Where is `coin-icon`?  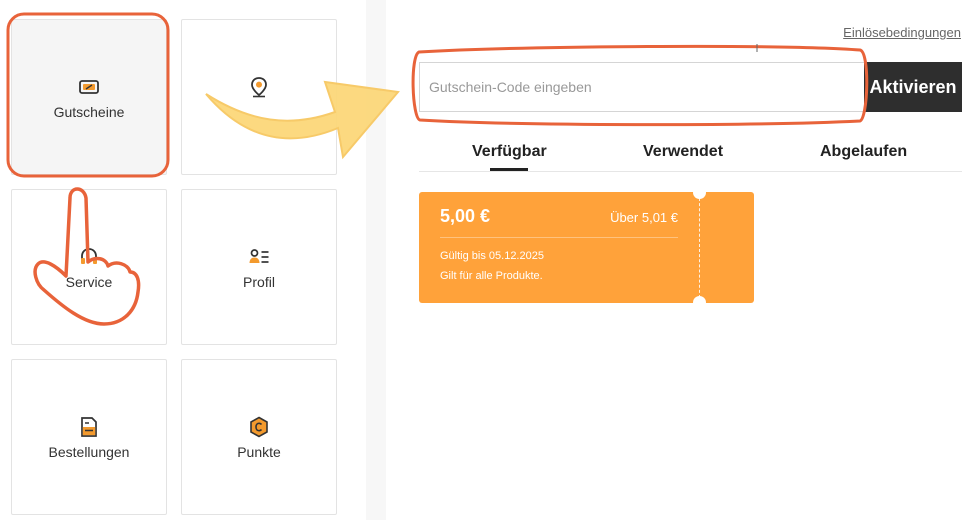 coin-icon is located at coordinates (259, 427).